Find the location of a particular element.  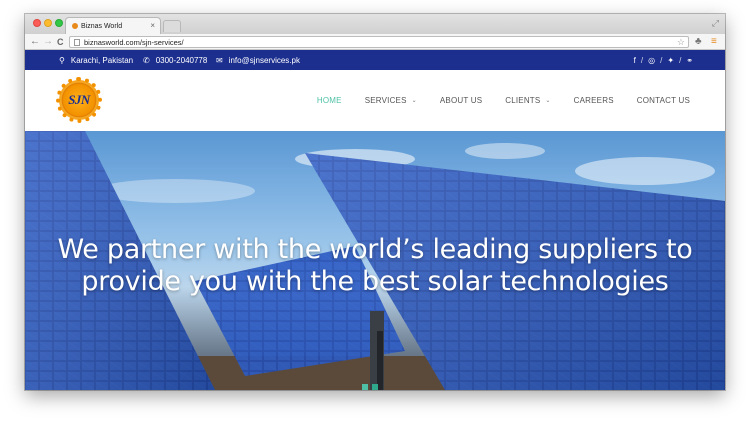

nav-about-us: ABOUT US is located at coordinates (461, 100).